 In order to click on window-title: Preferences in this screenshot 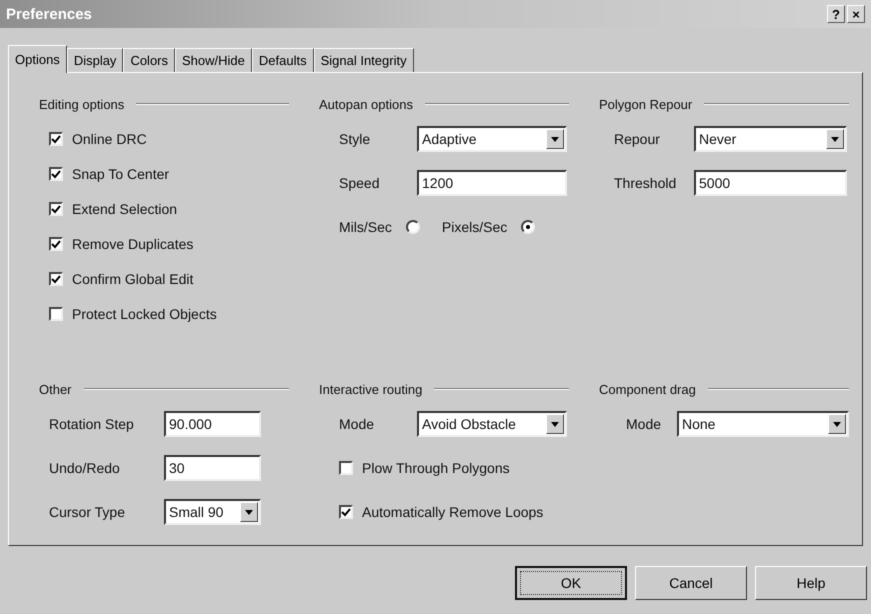, I will do `click(49, 14)`.